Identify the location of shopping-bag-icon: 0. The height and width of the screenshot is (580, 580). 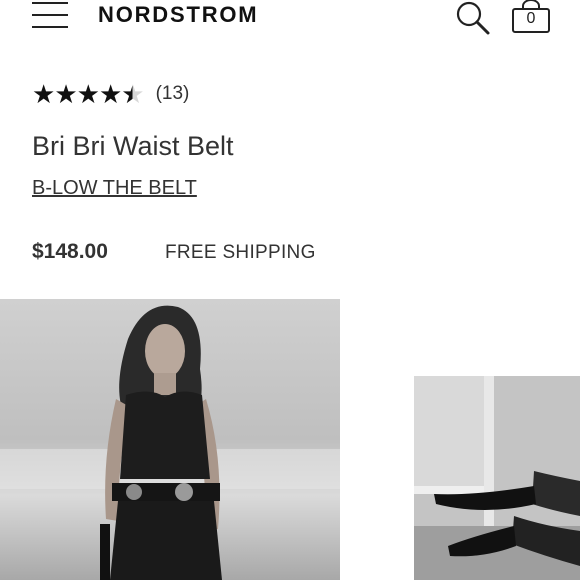
(531, 18).